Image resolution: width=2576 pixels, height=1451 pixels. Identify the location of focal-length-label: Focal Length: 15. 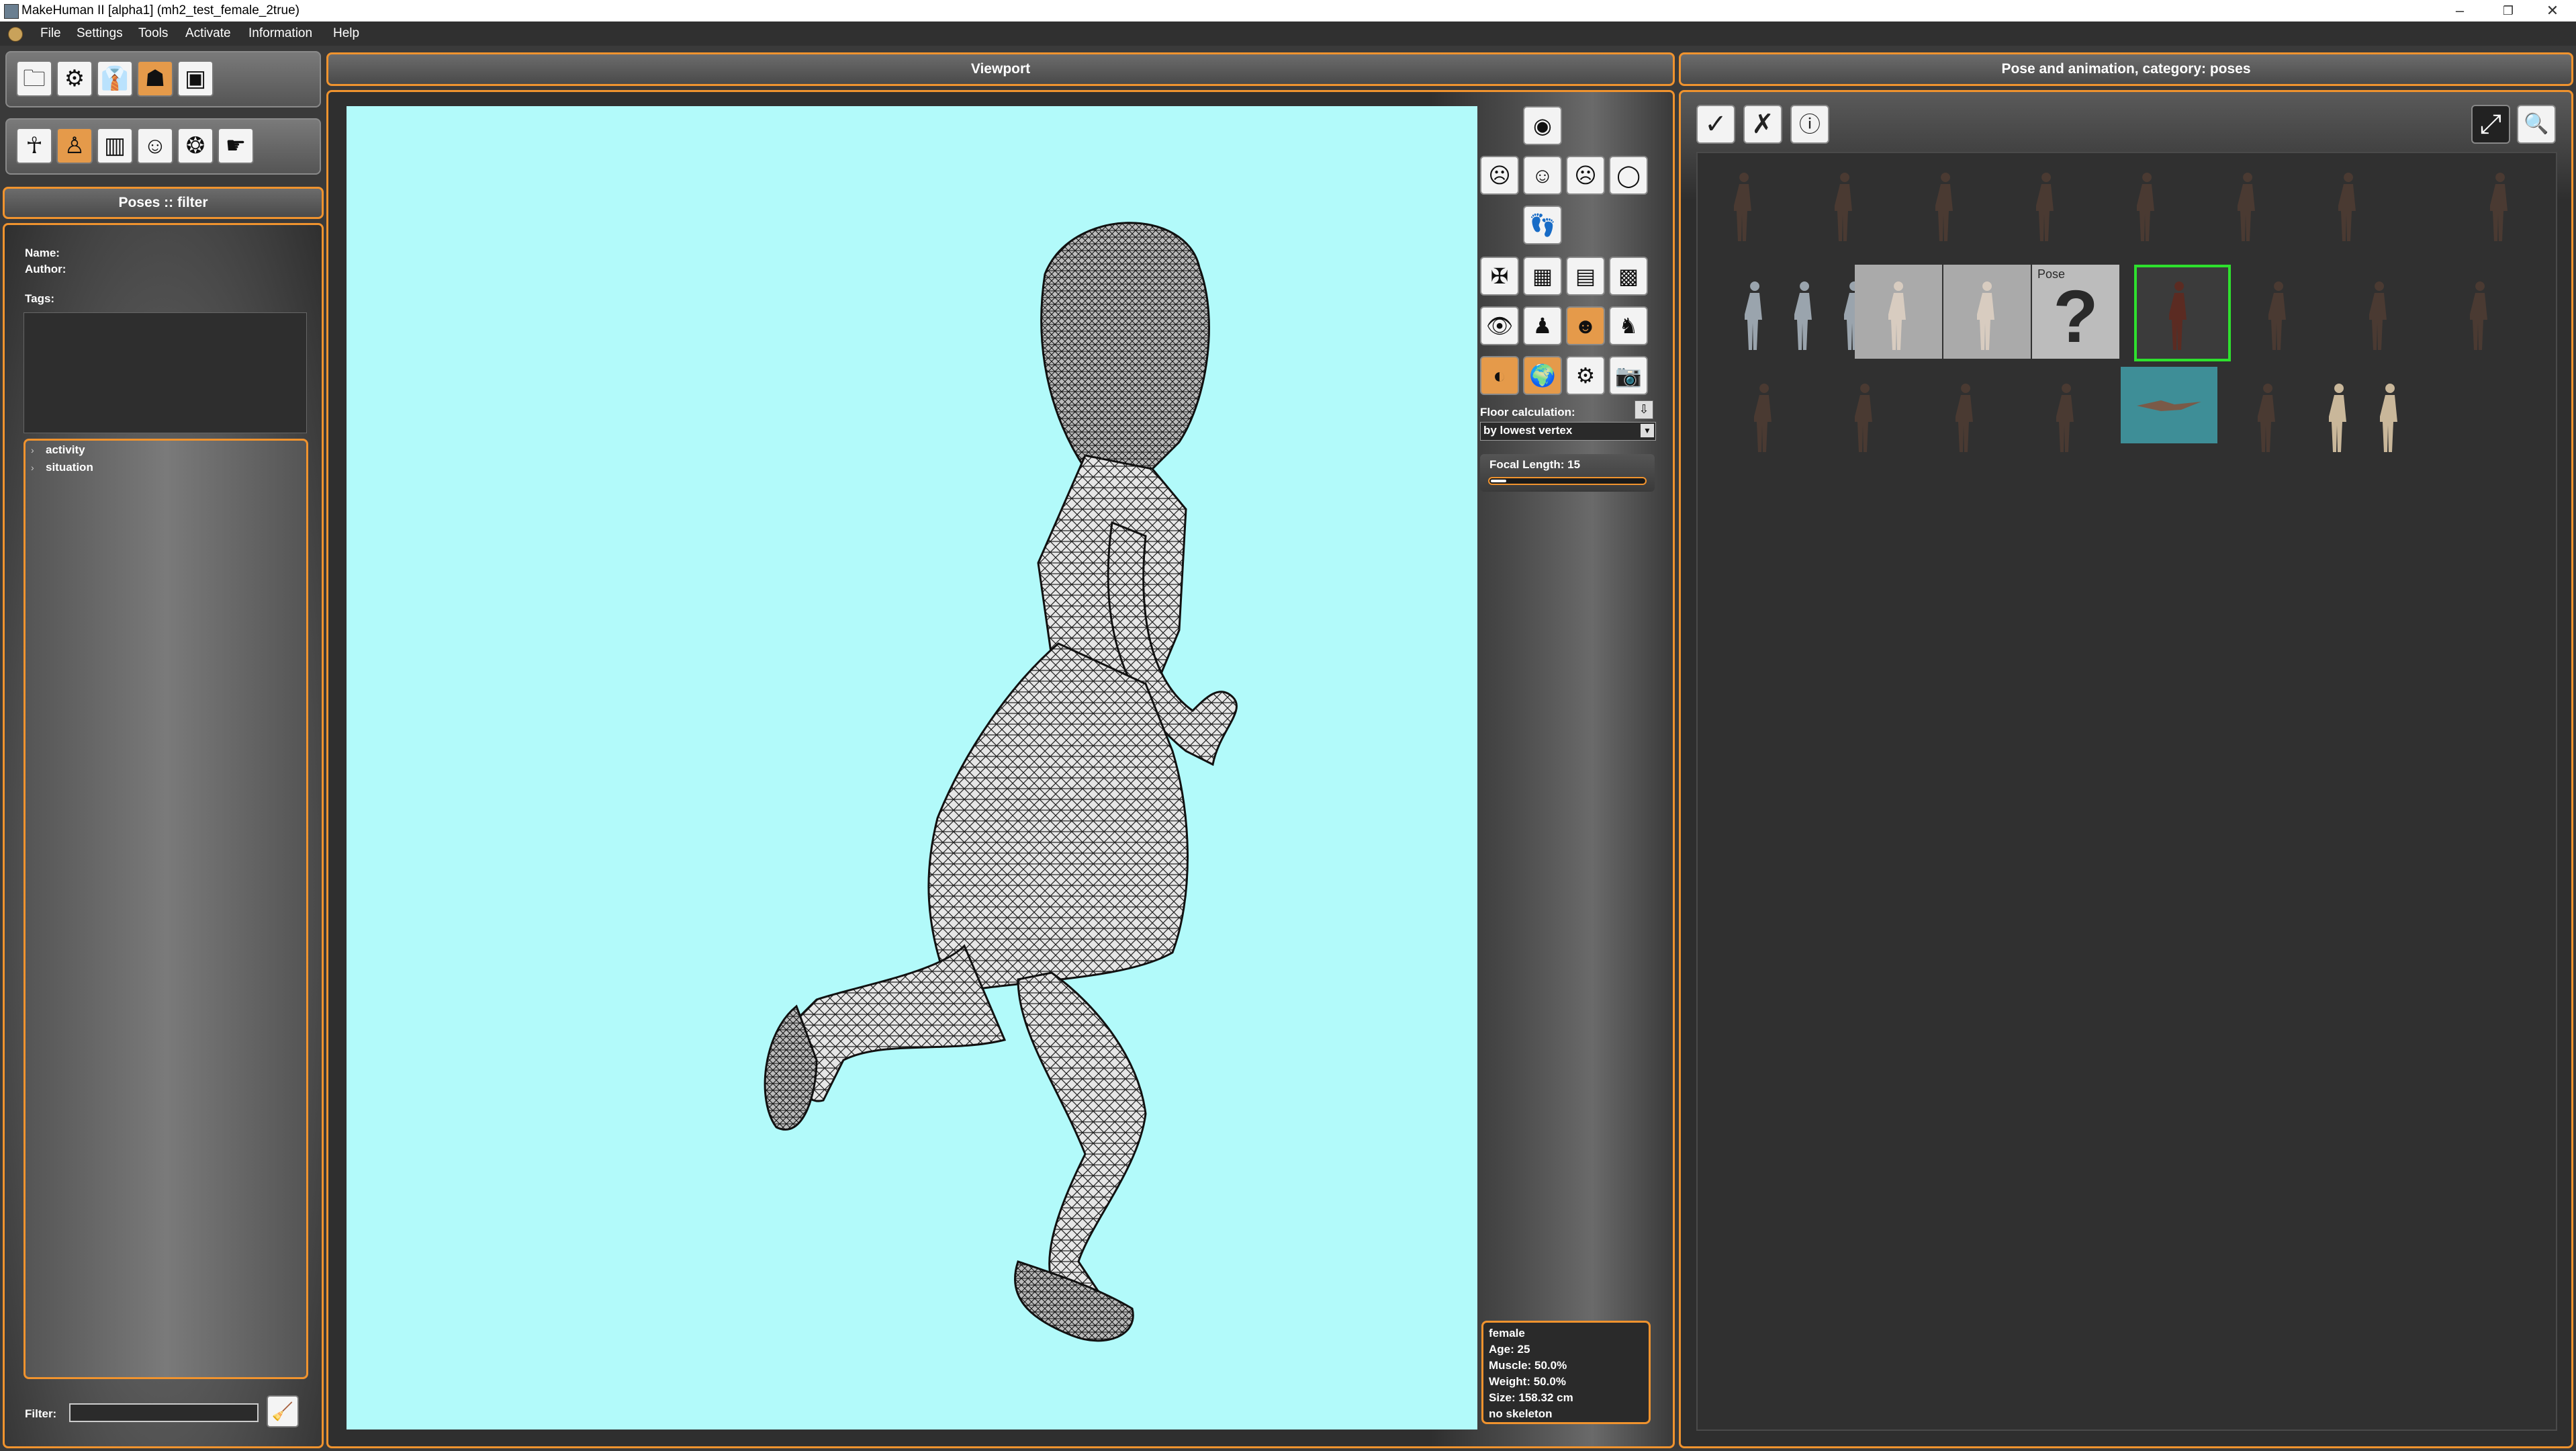
(1535, 464).